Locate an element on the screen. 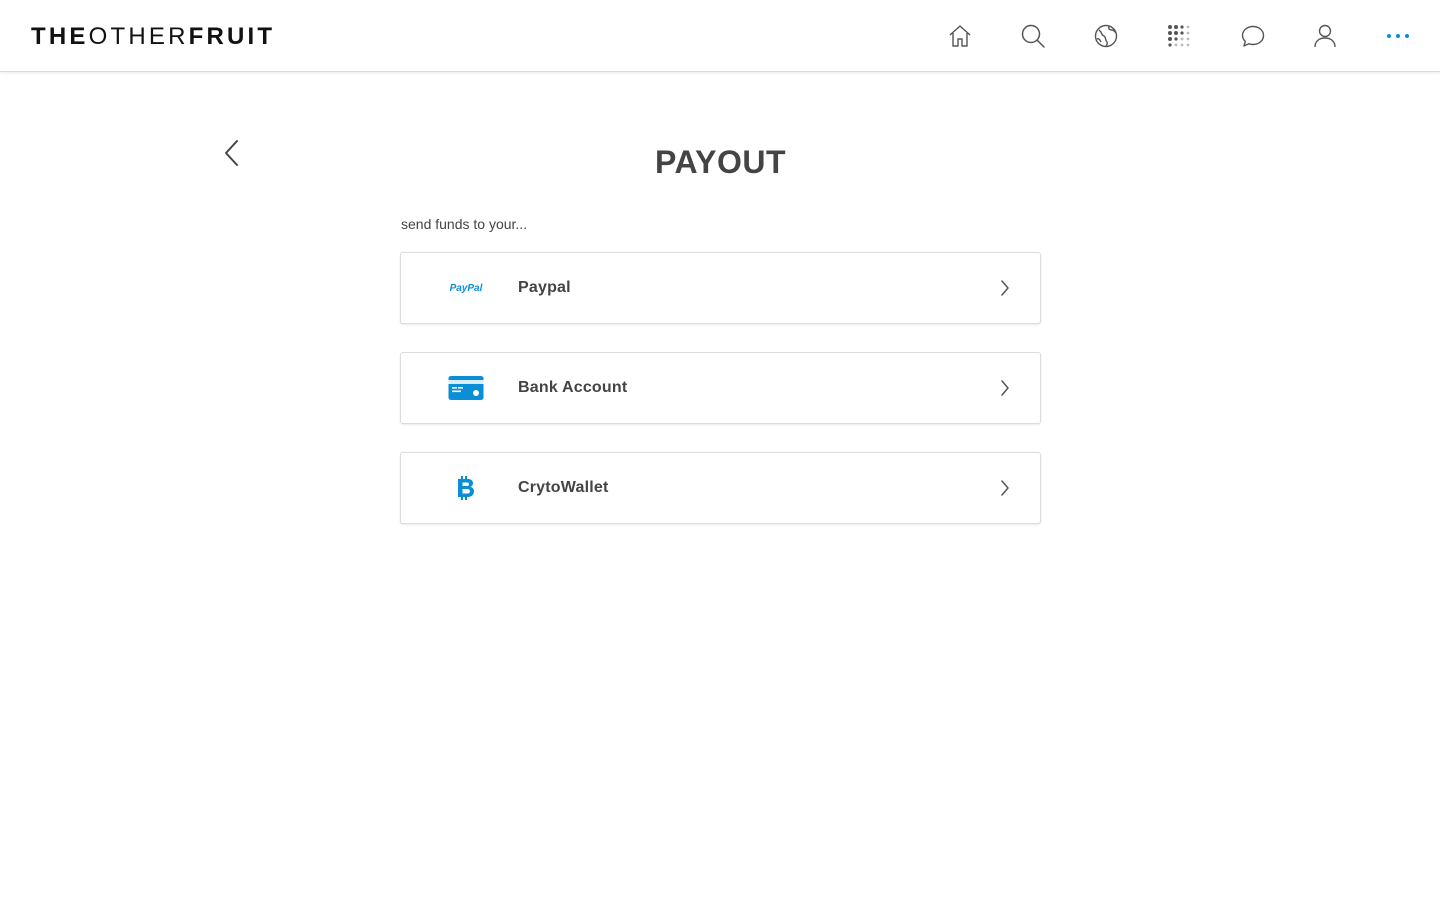 This screenshot has height=900, width=1440. back-button is located at coordinates (232, 153).